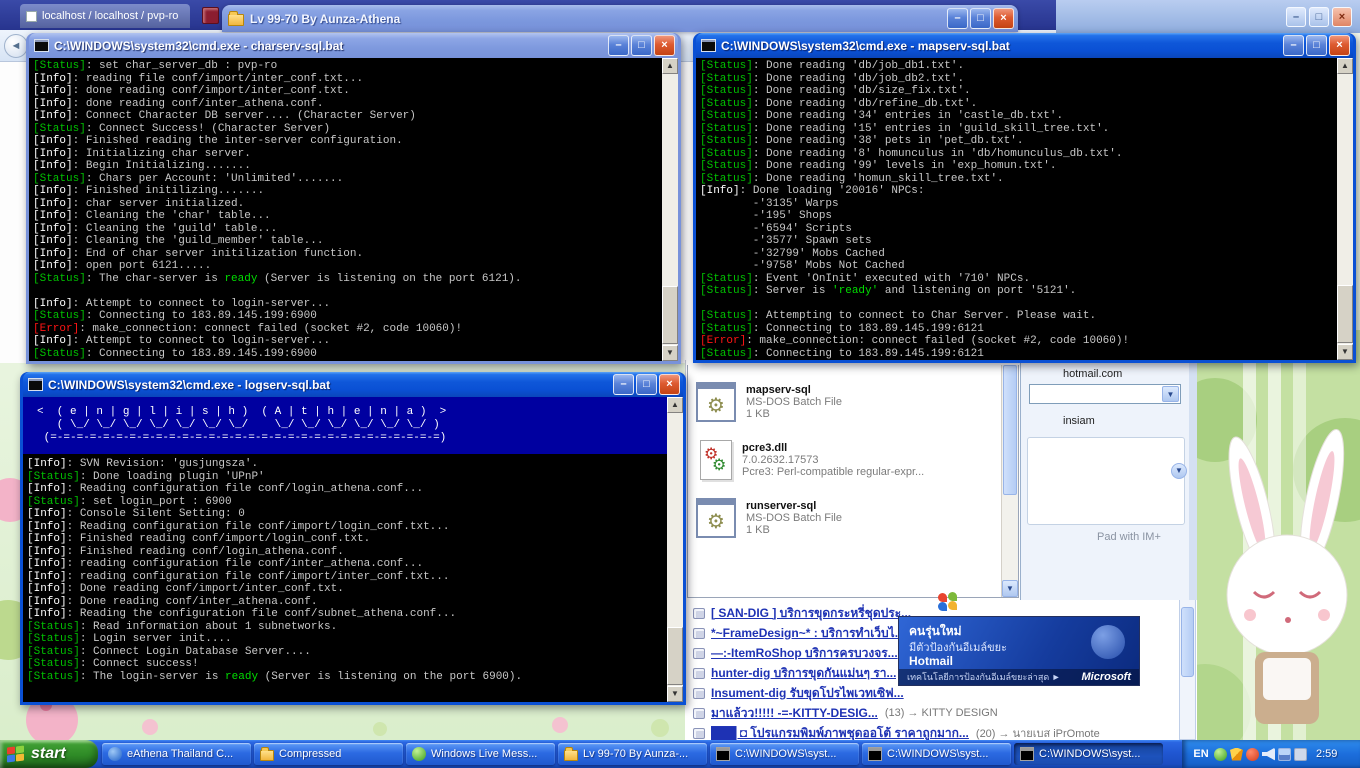 The height and width of the screenshot is (768, 1360). Describe the element at coordinates (49, 754) in the screenshot. I see `start-button: start` at that location.